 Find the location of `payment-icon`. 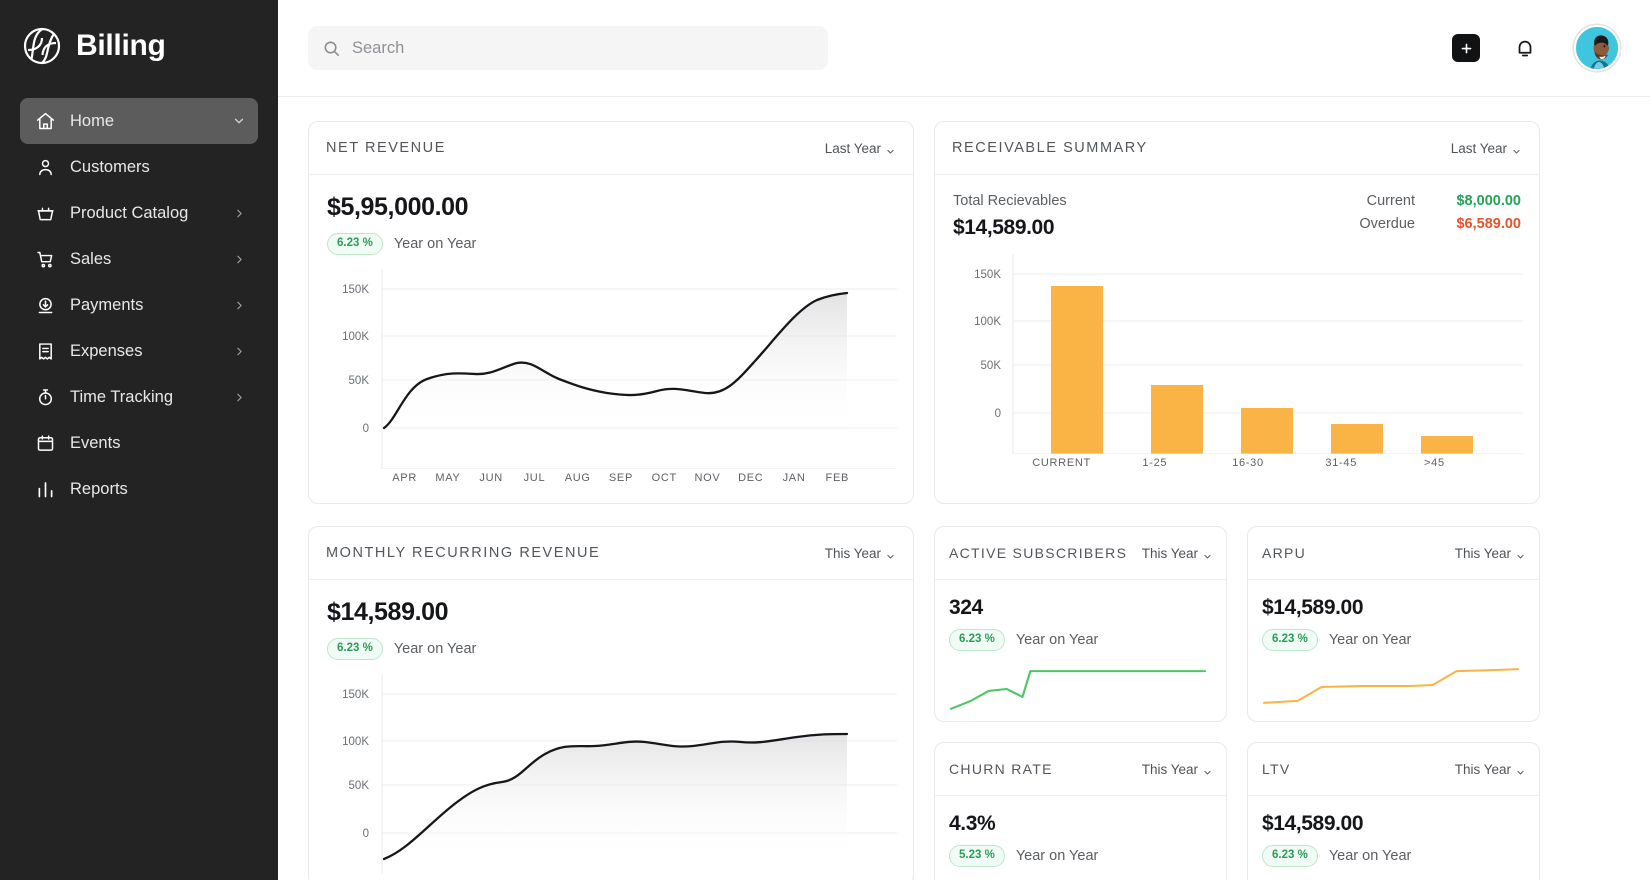

payment-icon is located at coordinates (45, 305).